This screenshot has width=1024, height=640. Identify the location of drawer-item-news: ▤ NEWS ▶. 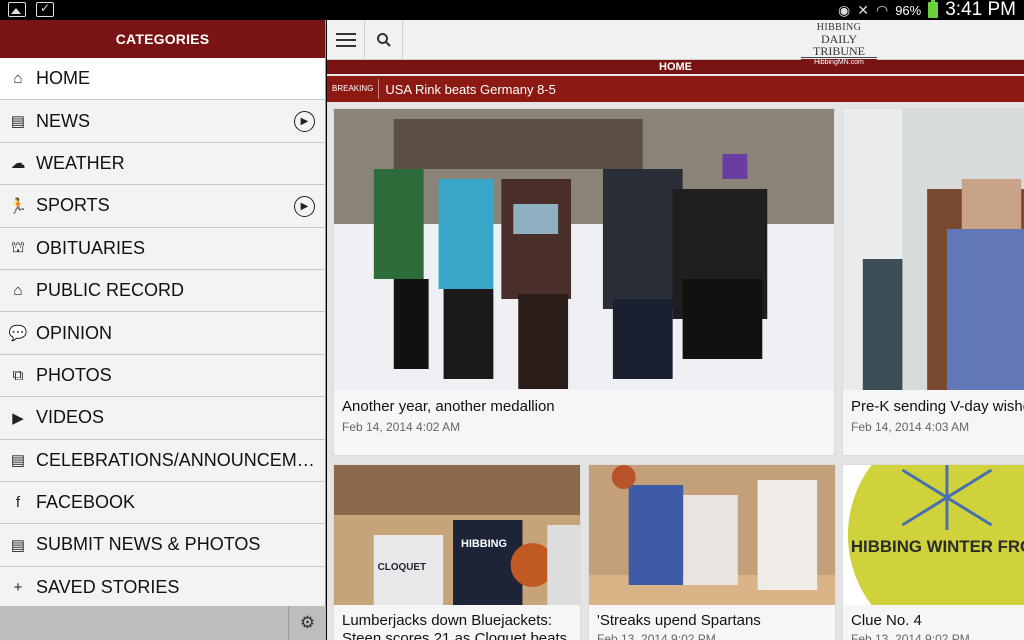
(162, 121).